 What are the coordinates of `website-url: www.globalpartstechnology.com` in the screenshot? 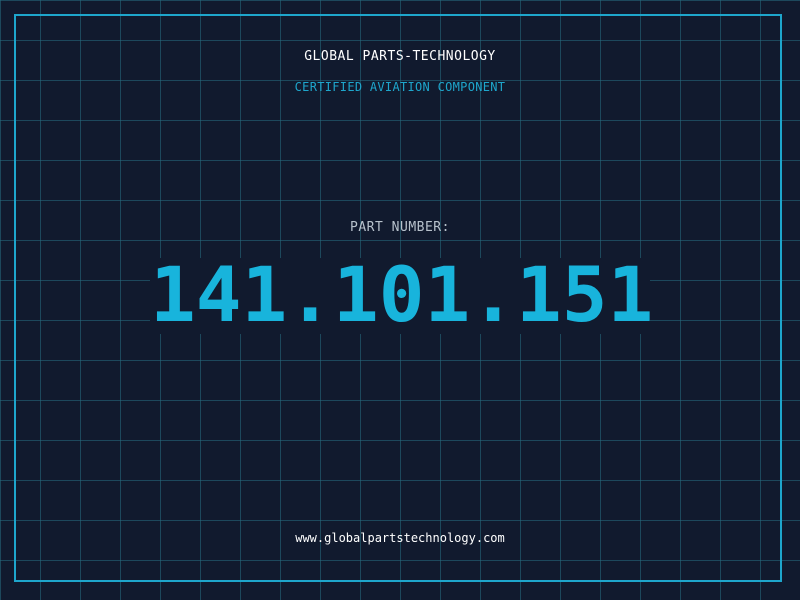 It's located at (400, 538).